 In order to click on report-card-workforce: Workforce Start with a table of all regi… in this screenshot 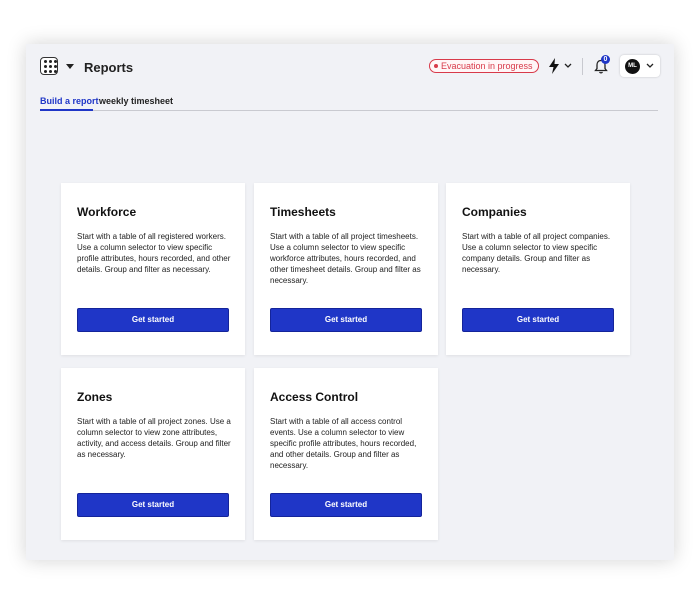, I will do `click(153, 269)`.